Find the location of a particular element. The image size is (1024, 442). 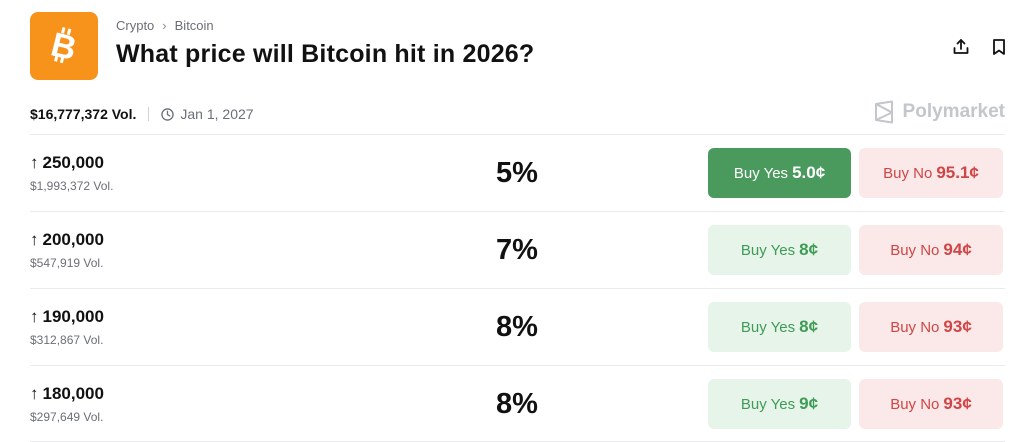

bitcoin-logo-icon: B is located at coordinates (64, 46).